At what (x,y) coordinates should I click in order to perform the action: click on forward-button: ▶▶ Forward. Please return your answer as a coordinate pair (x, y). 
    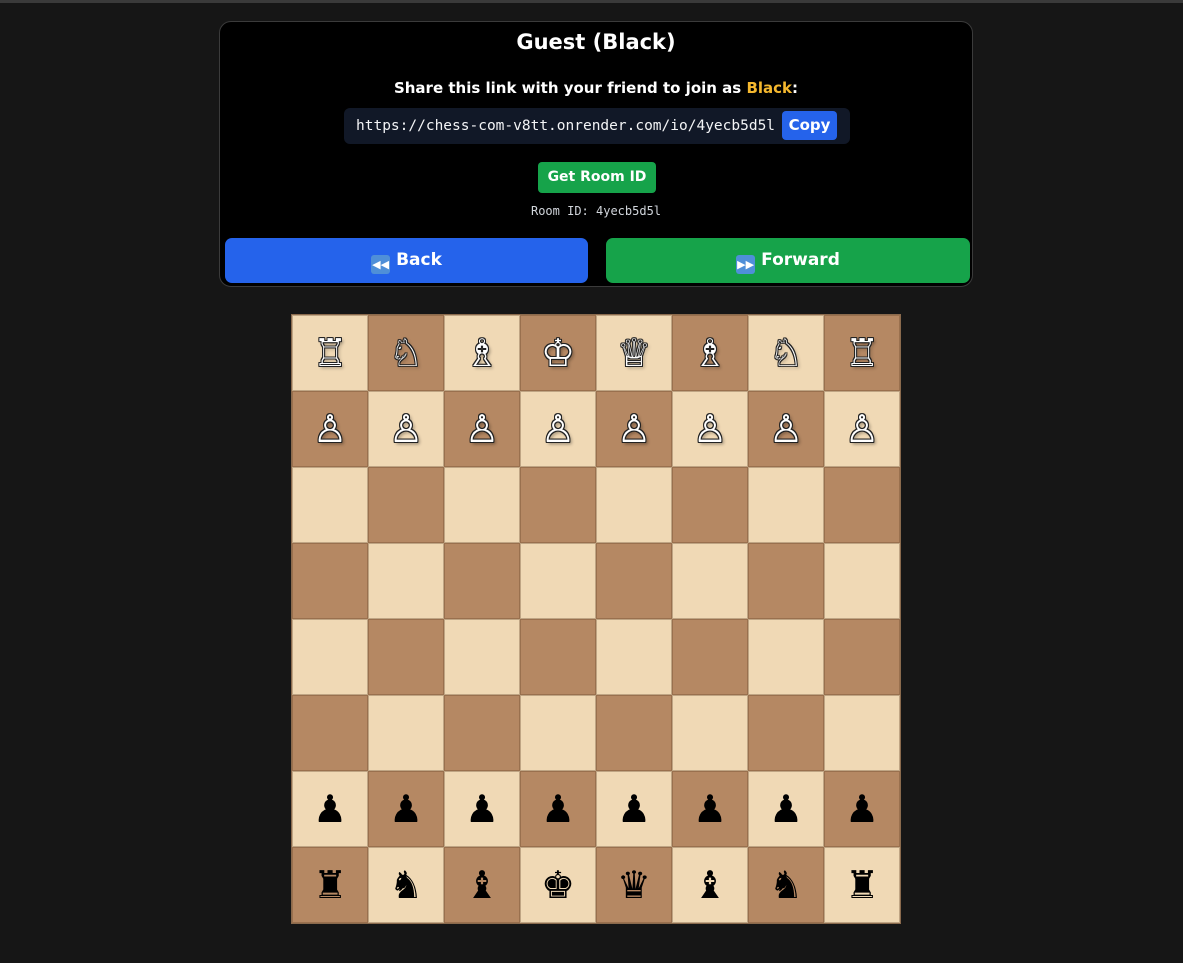
    Looking at the image, I should click on (788, 260).